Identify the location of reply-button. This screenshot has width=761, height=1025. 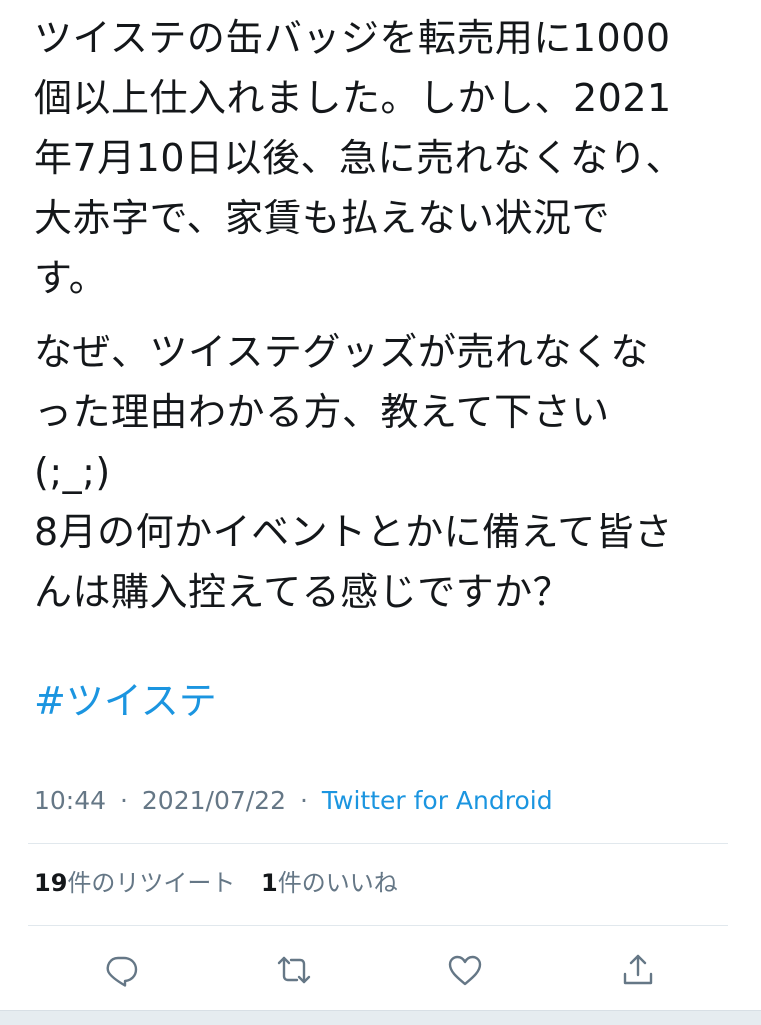
(121, 970).